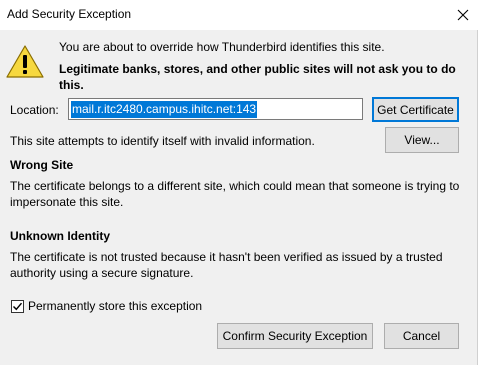 The width and height of the screenshot is (480, 365). I want to click on permanent-store-label: Permanently store this exception, so click(115, 306).